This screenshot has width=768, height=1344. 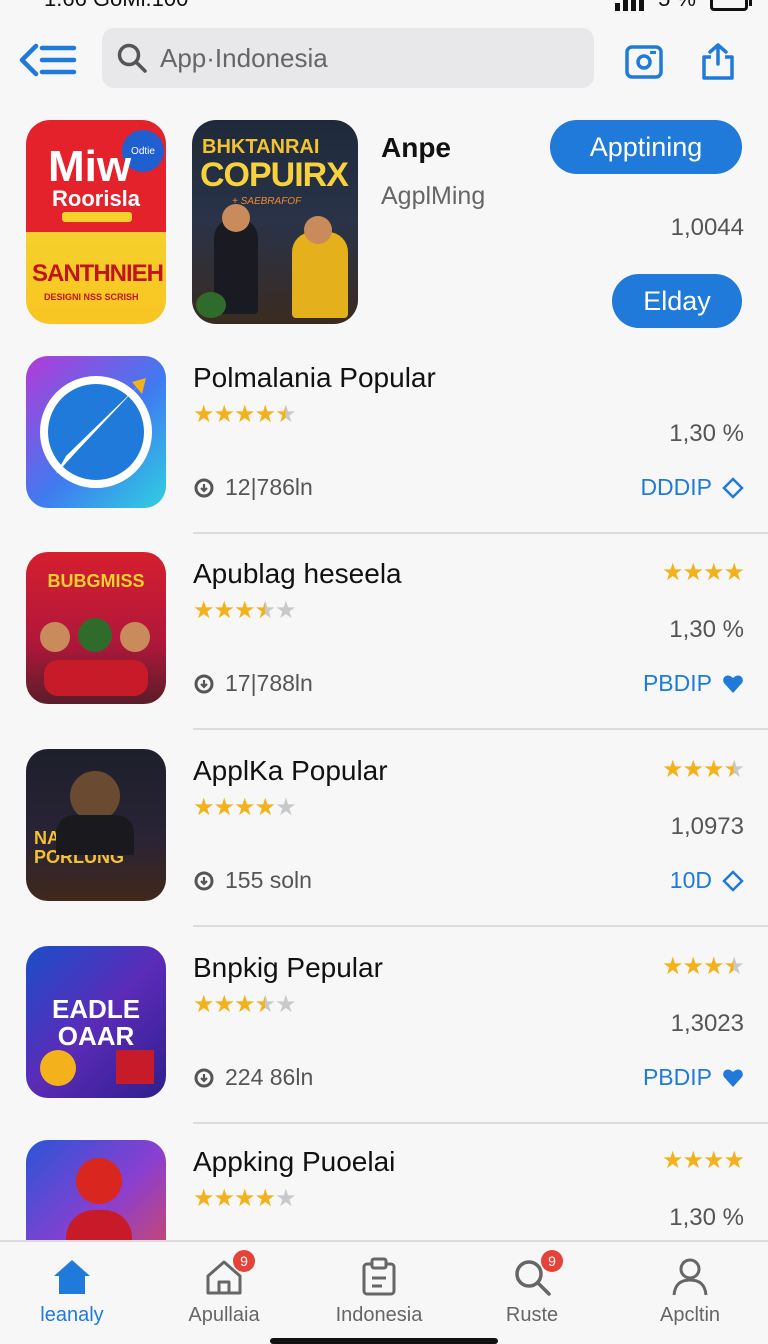 What do you see at coordinates (630, 5) in the screenshot?
I see `signal-icon` at bounding box center [630, 5].